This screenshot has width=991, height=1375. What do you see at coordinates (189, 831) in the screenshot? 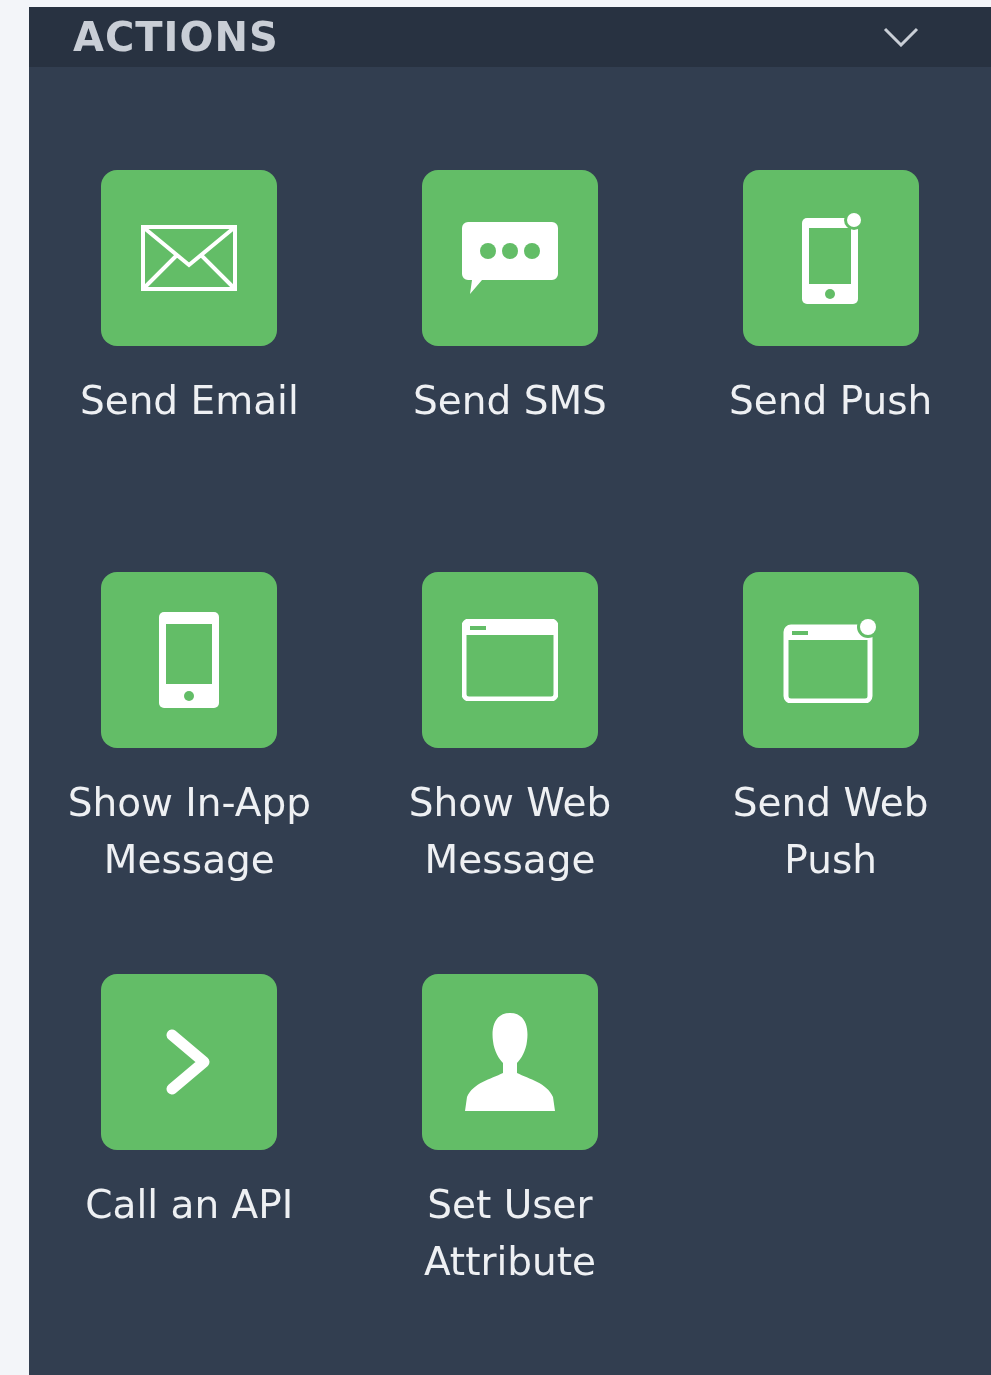
I see `action-label: Show In-App Message` at bounding box center [189, 831].